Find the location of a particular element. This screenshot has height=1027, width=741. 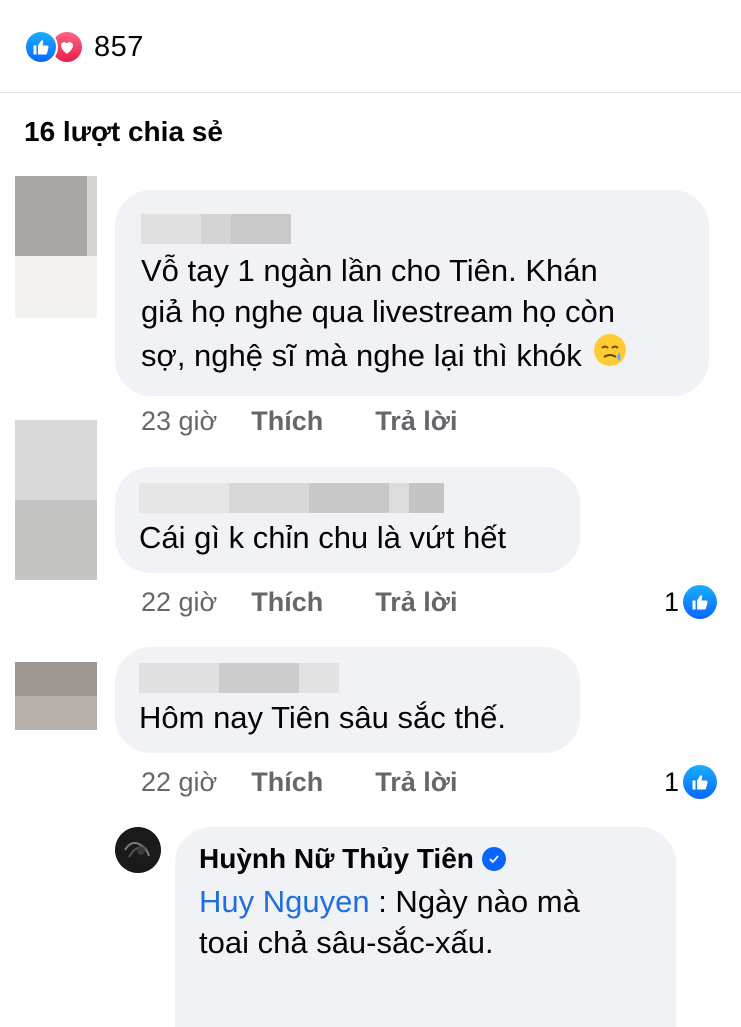

divider is located at coordinates (370, 92).